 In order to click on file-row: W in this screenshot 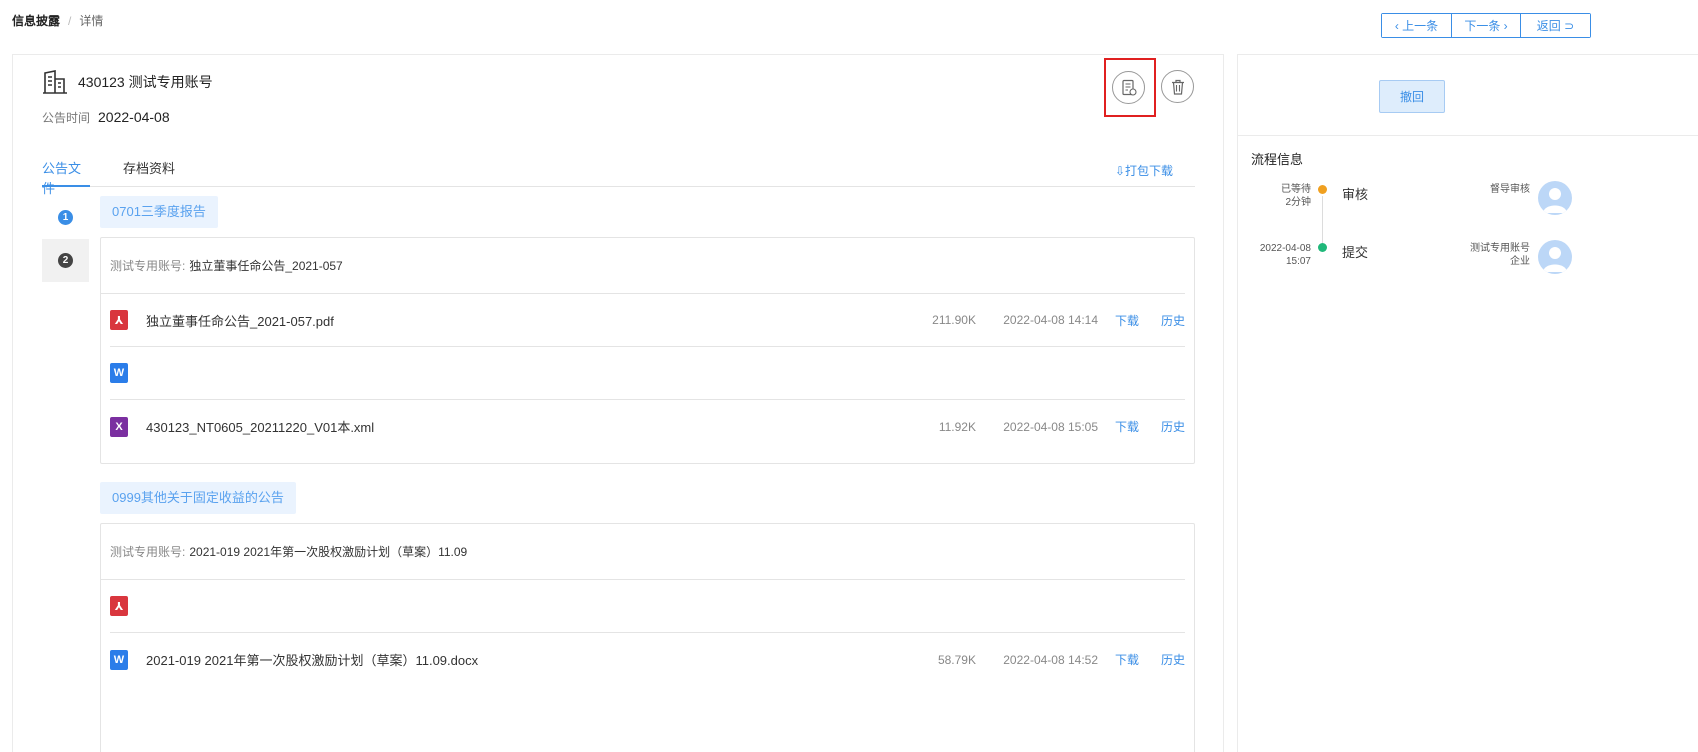, I will do `click(647, 373)`.